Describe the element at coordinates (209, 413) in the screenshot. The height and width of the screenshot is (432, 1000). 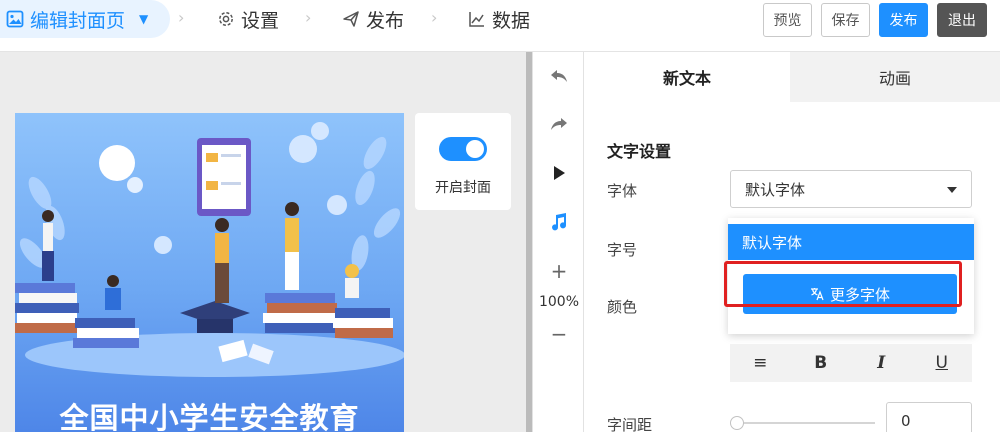
I see `poster-title: 全国中小学生安全教育` at that location.